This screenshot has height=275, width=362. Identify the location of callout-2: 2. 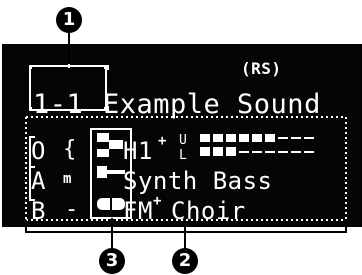
(185, 261).